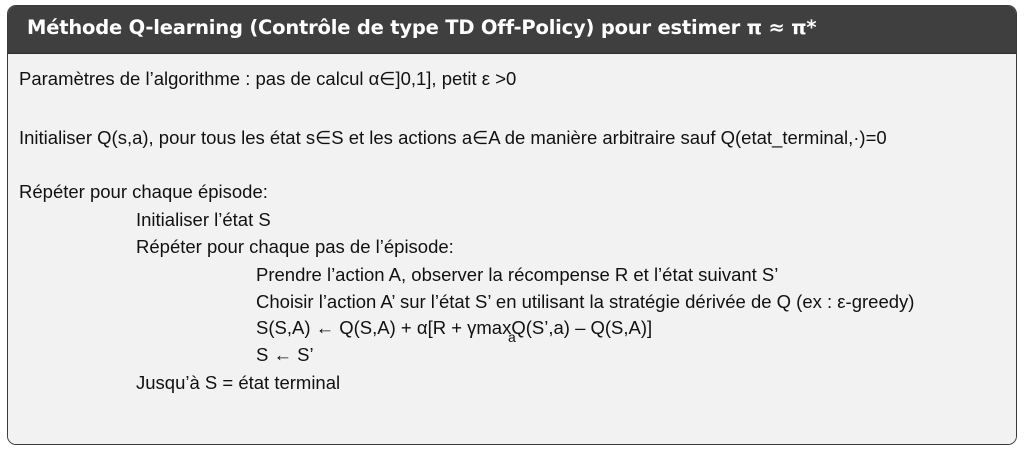  I want to click on repeat-episode-line: Répéter pour chaque épisode:, so click(143, 191).